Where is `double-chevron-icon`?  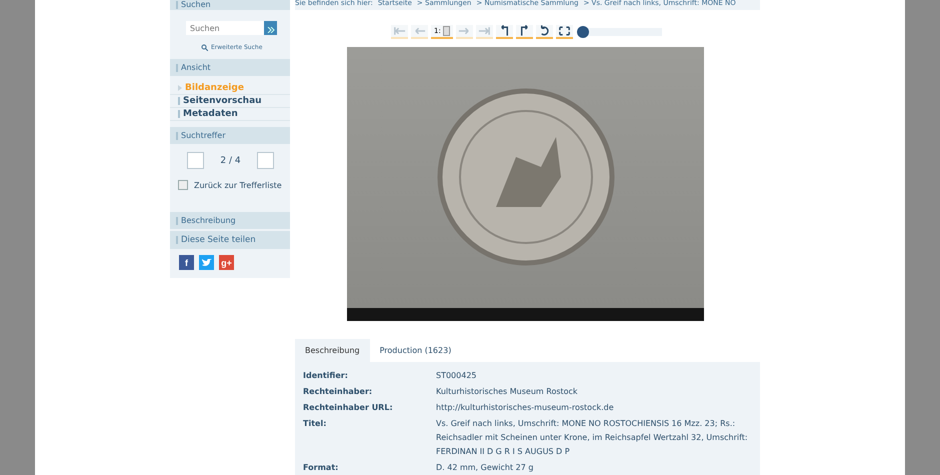
double-chevron-icon is located at coordinates (270, 30).